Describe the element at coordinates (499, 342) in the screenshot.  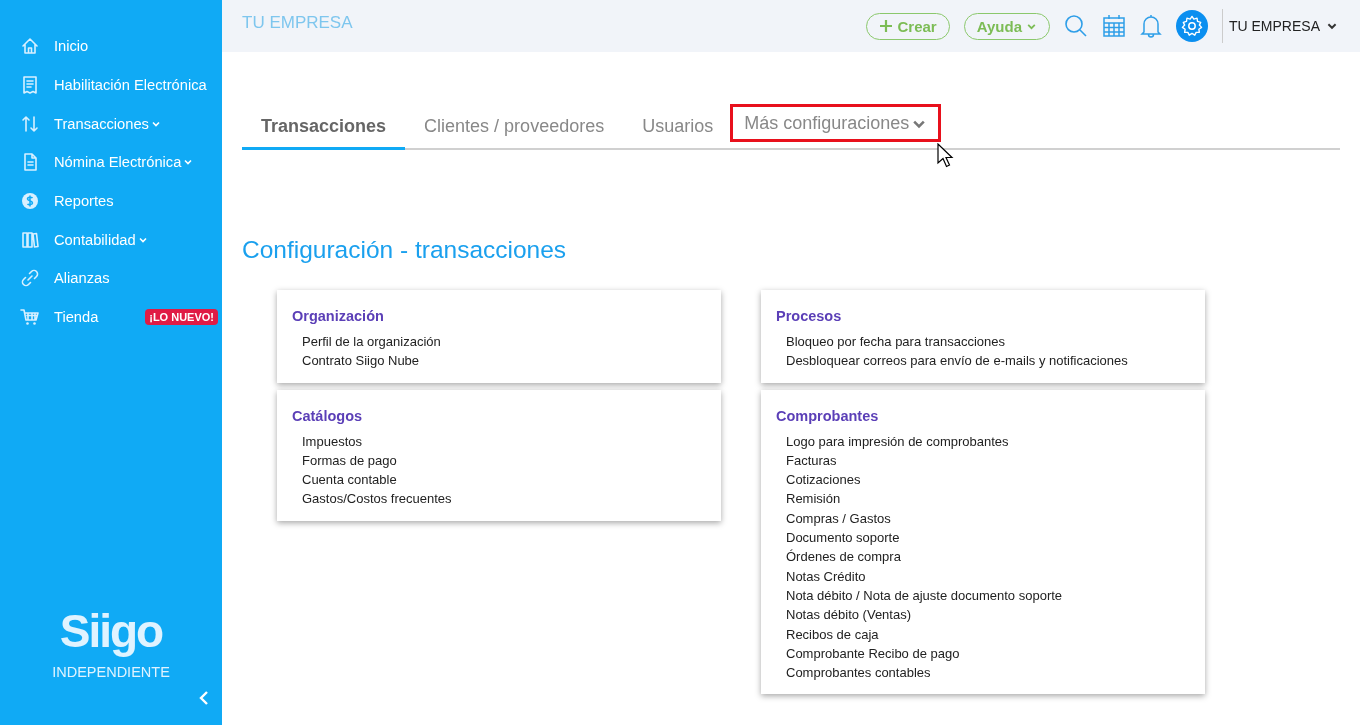
I see `settings-link: Perfil de la organización` at that location.